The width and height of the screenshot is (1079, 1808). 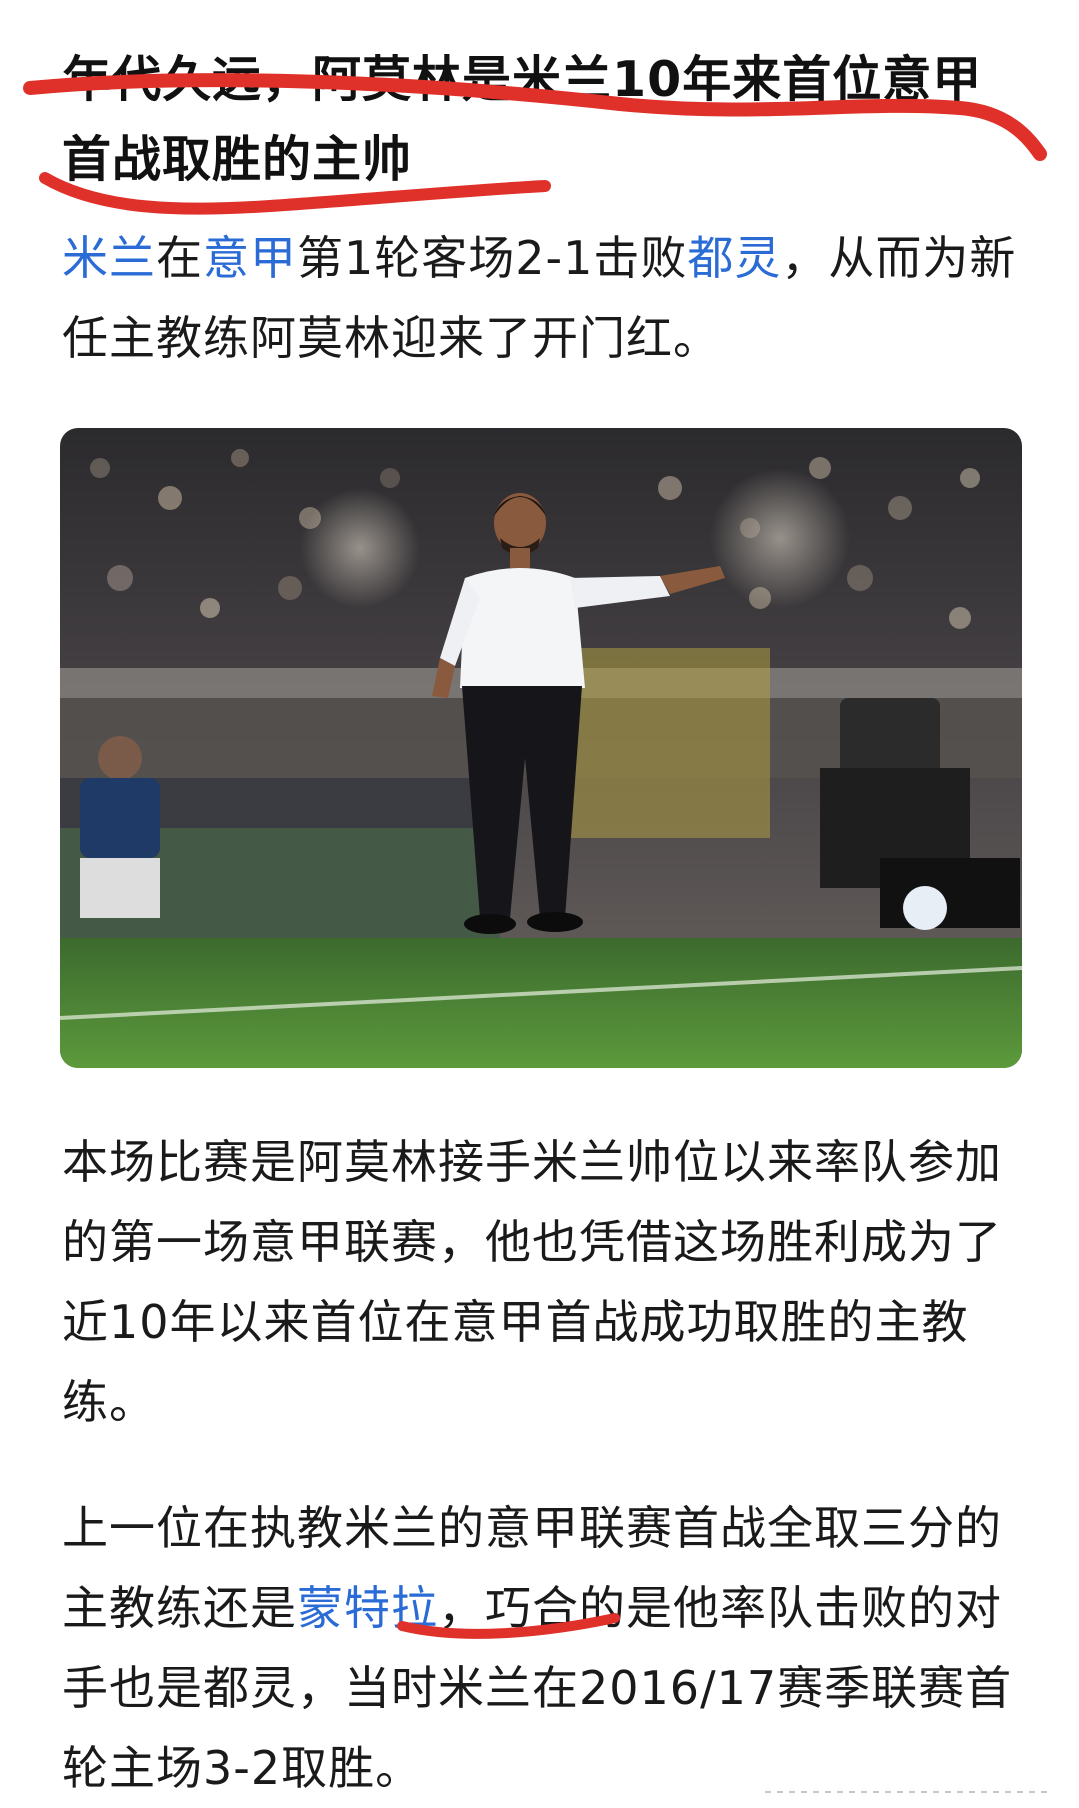 What do you see at coordinates (492, 258) in the screenshot?
I see `paragraph-text: 第1轮客场2-1击败` at bounding box center [492, 258].